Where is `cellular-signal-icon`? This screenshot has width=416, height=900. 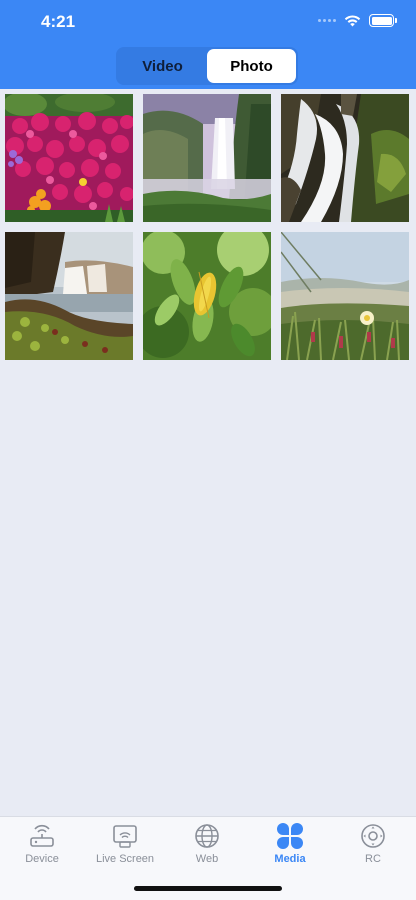
cellular-signal-icon is located at coordinates (327, 20).